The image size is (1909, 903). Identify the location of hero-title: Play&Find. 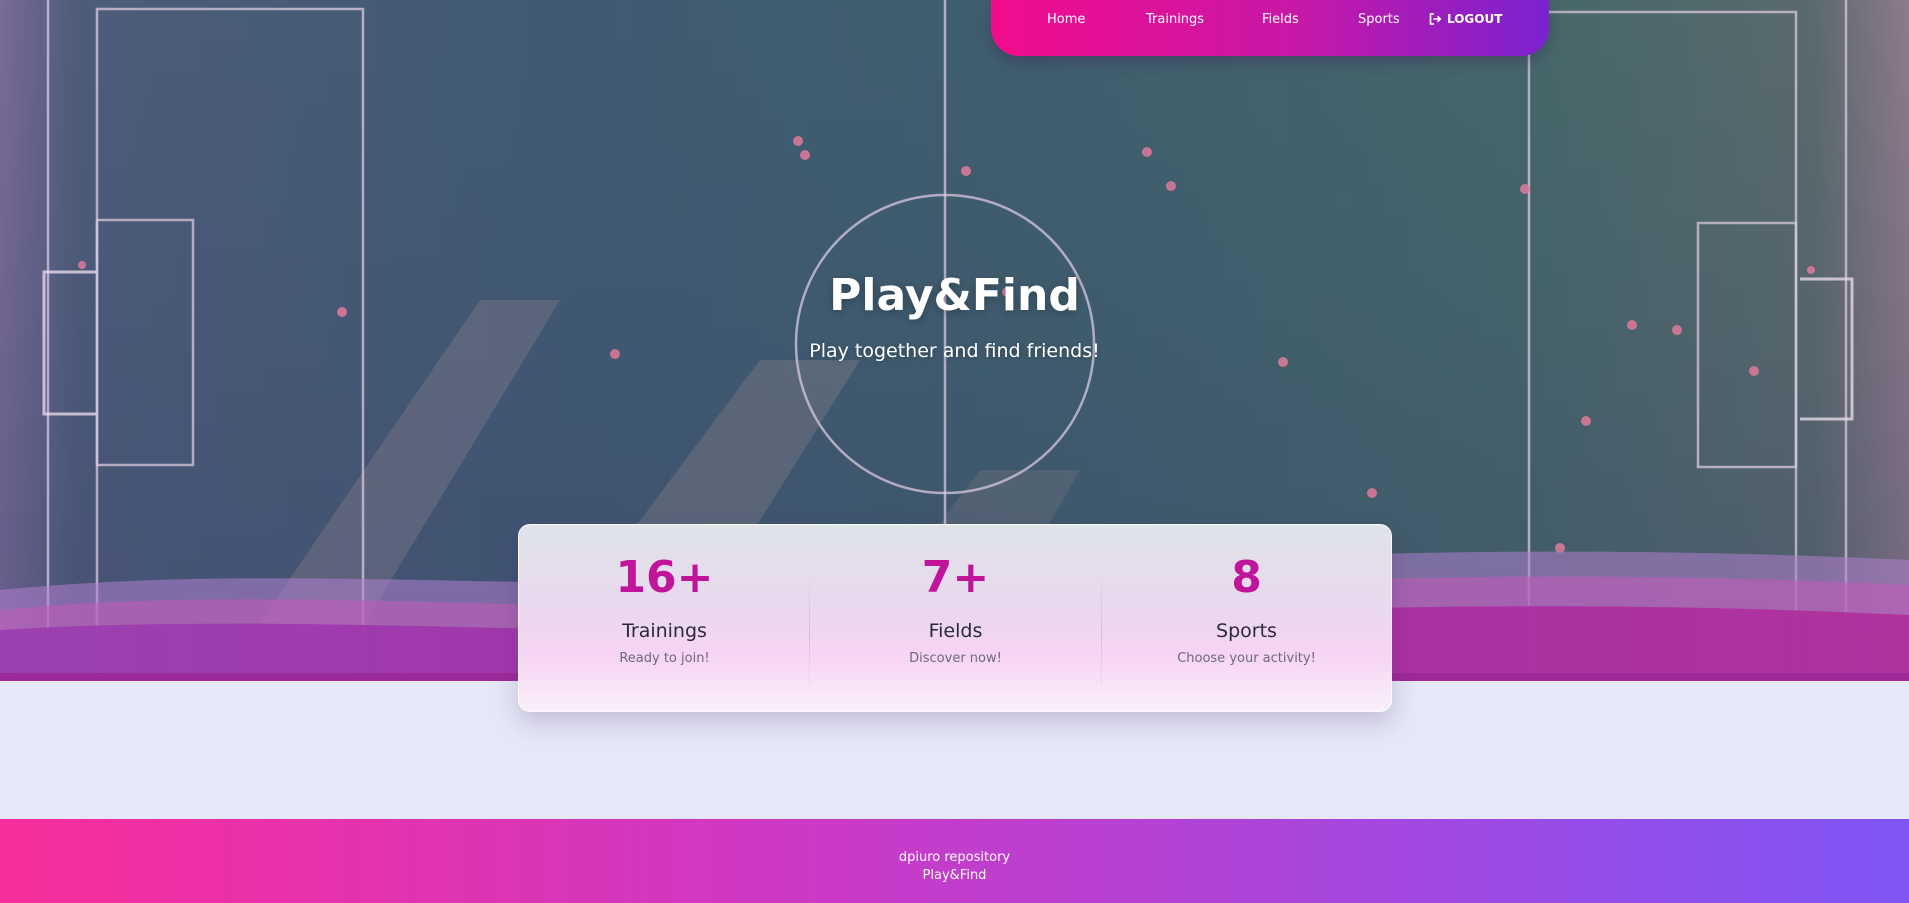
(954, 295).